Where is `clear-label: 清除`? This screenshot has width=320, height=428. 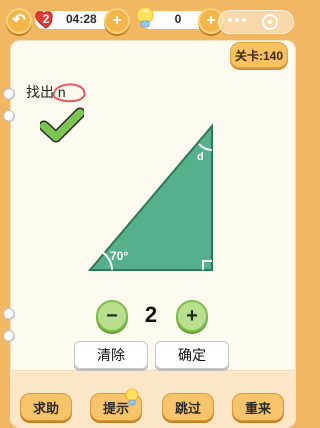
clear-label: 清除 is located at coordinates (111, 355).